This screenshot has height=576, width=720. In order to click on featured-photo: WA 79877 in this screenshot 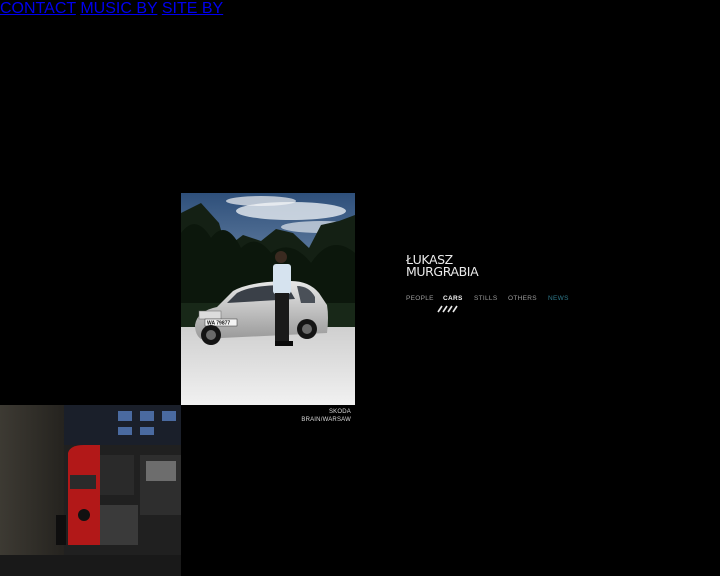, I will do `click(268, 299)`.